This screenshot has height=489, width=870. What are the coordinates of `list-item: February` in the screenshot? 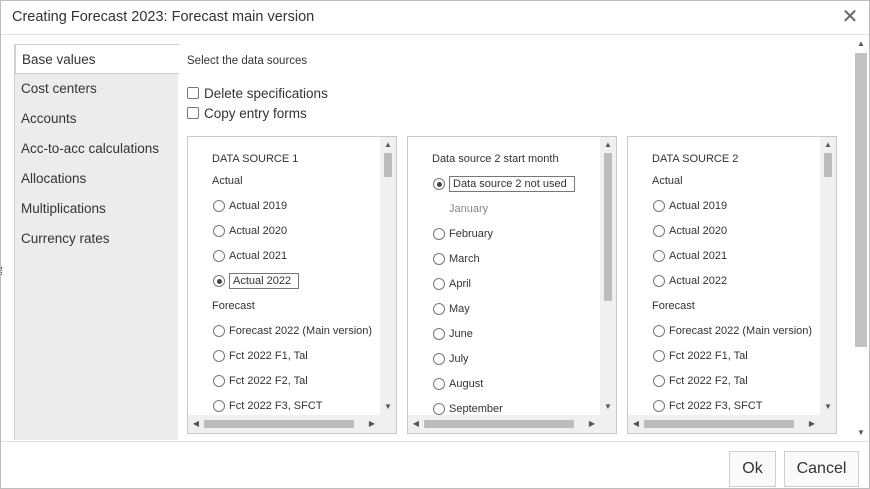 It's located at (450, 234).